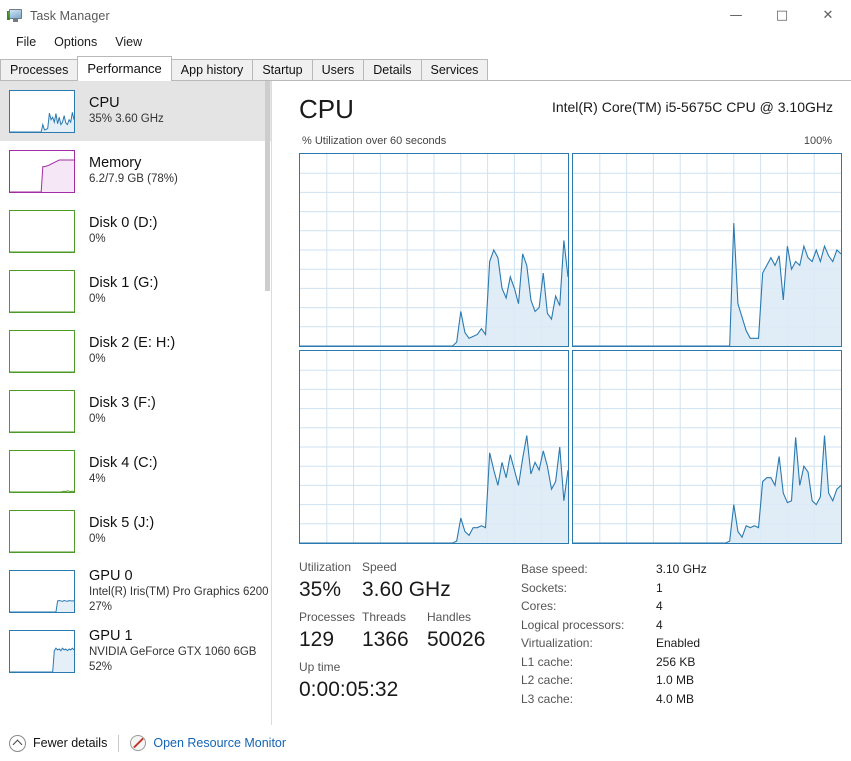 The height and width of the screenshot is (761, 851). Describe the element at coordinates (374, 141) in the screenshot. I see `graph-caption: % Utilization over 60 seconds` at that location.